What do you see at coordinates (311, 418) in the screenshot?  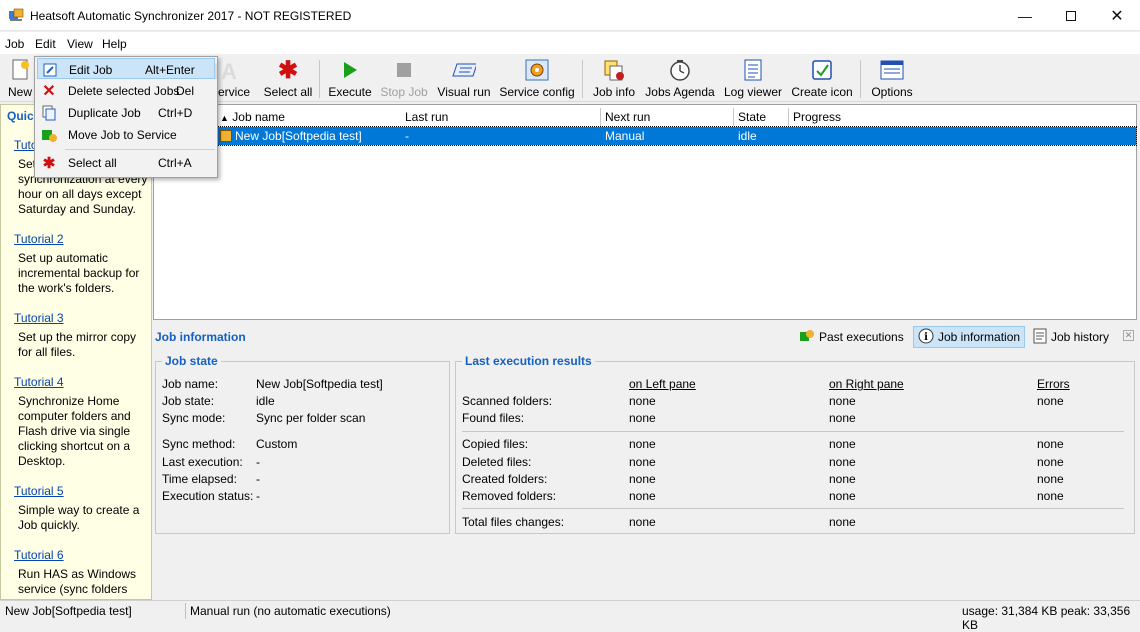 I see `sync-mode-value: Sync per folder scan` at bounding box center [311, 418].